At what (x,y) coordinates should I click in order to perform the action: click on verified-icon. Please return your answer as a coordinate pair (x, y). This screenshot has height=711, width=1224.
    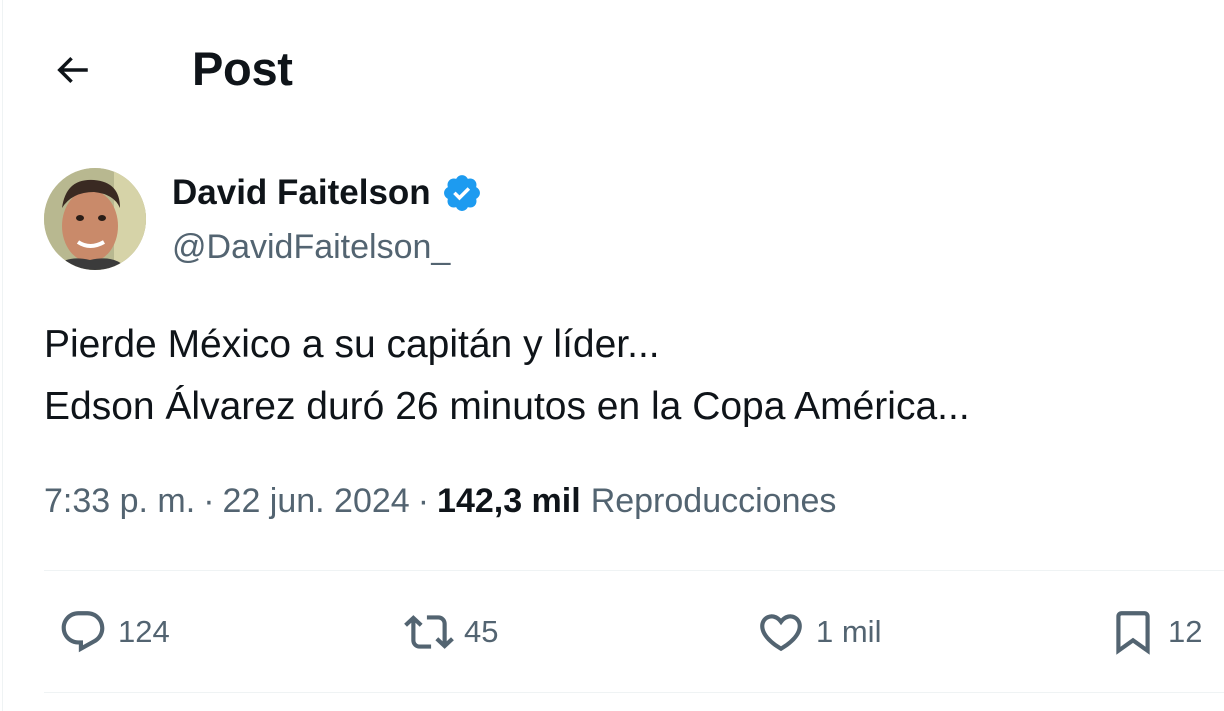
    Looking at the image, I should click on (461, 193).